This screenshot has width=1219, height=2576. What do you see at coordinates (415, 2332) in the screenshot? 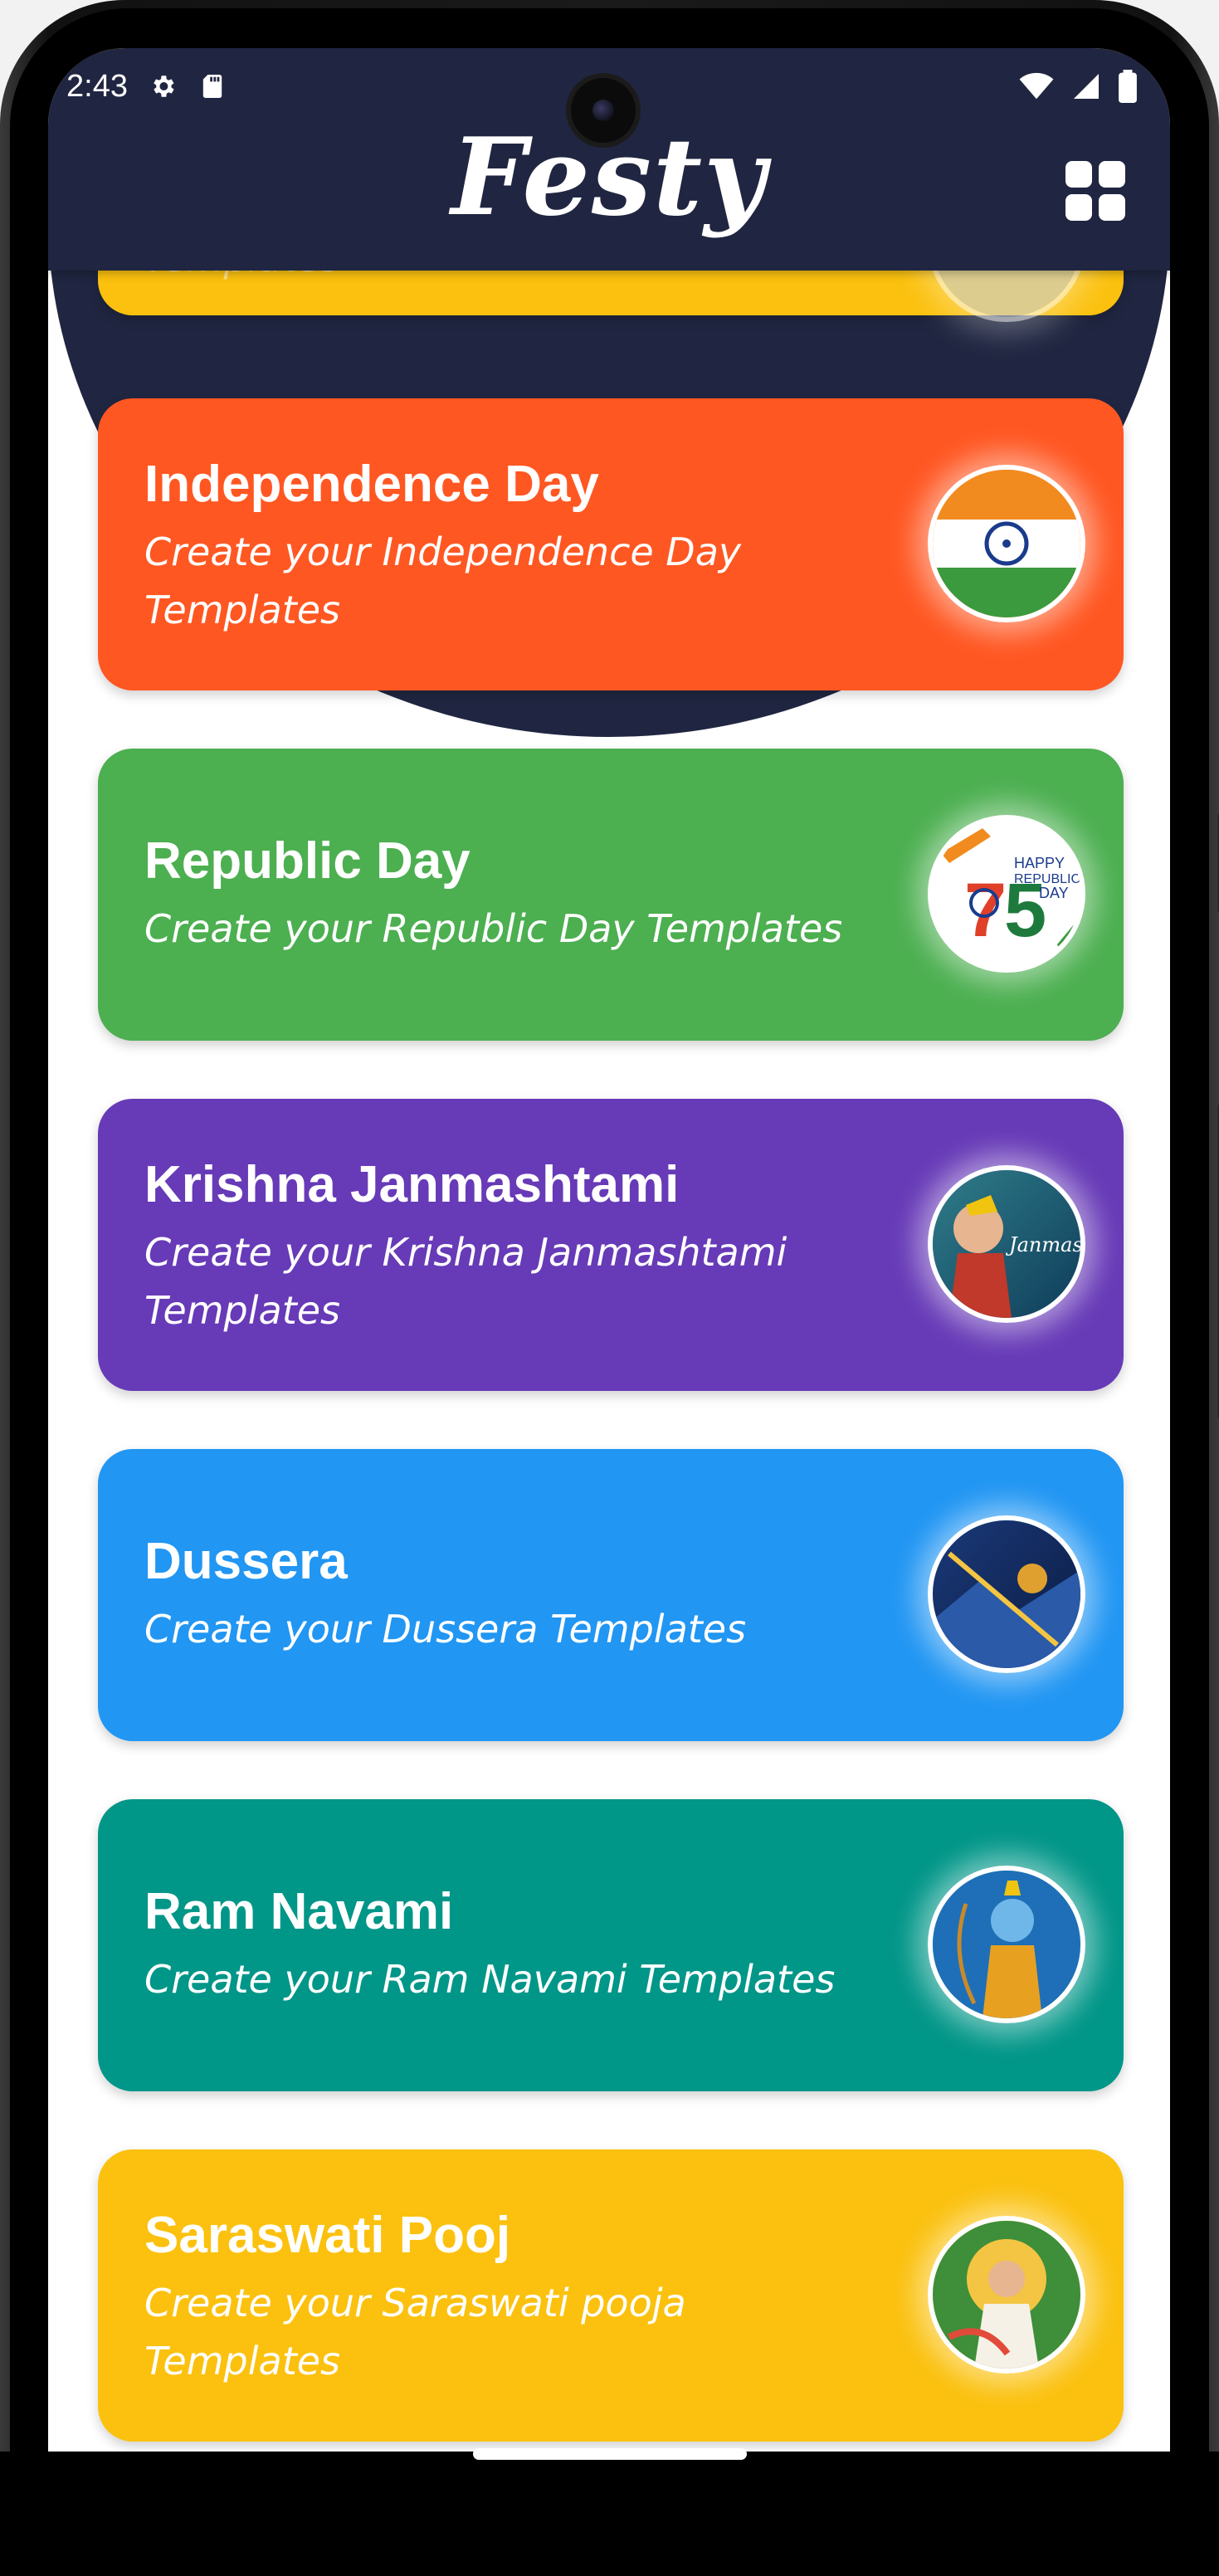
I see `card-subtitle: Create your Saraswati pooja Templates` at bounding box center [415, 2332].